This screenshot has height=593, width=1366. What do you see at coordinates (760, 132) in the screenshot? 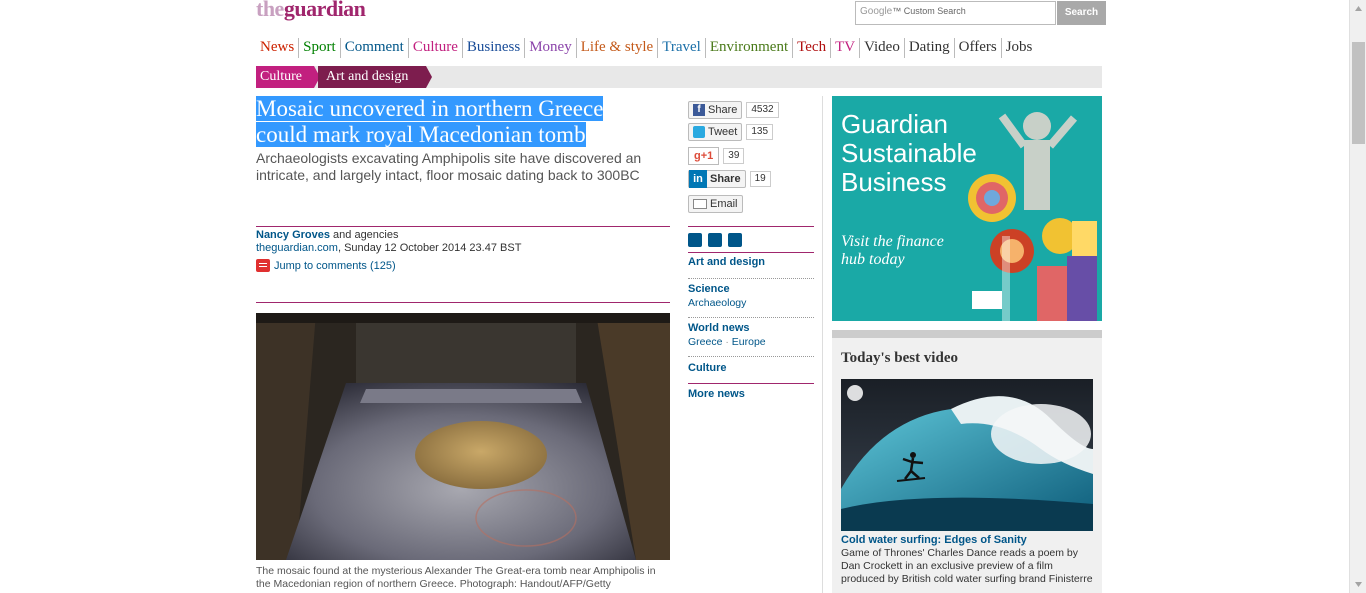
I see `twitter-count: 135` at bounding box center [760, 132].